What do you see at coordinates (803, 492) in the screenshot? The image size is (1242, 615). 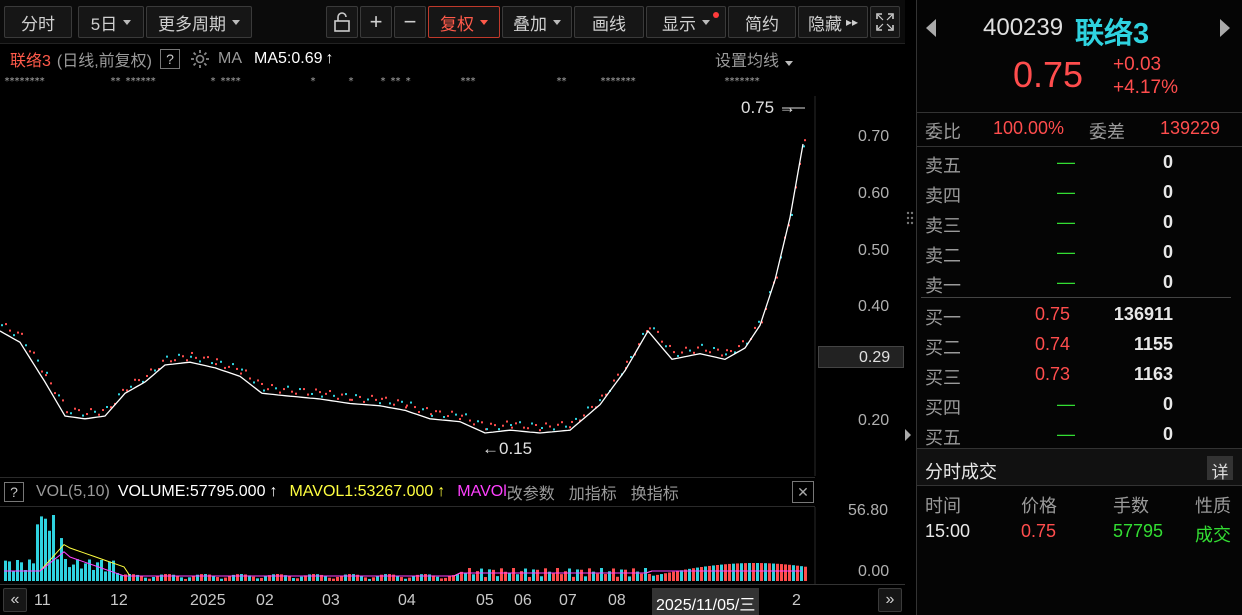 I see `close-icon: ✕` at bounding box center [803, 492].